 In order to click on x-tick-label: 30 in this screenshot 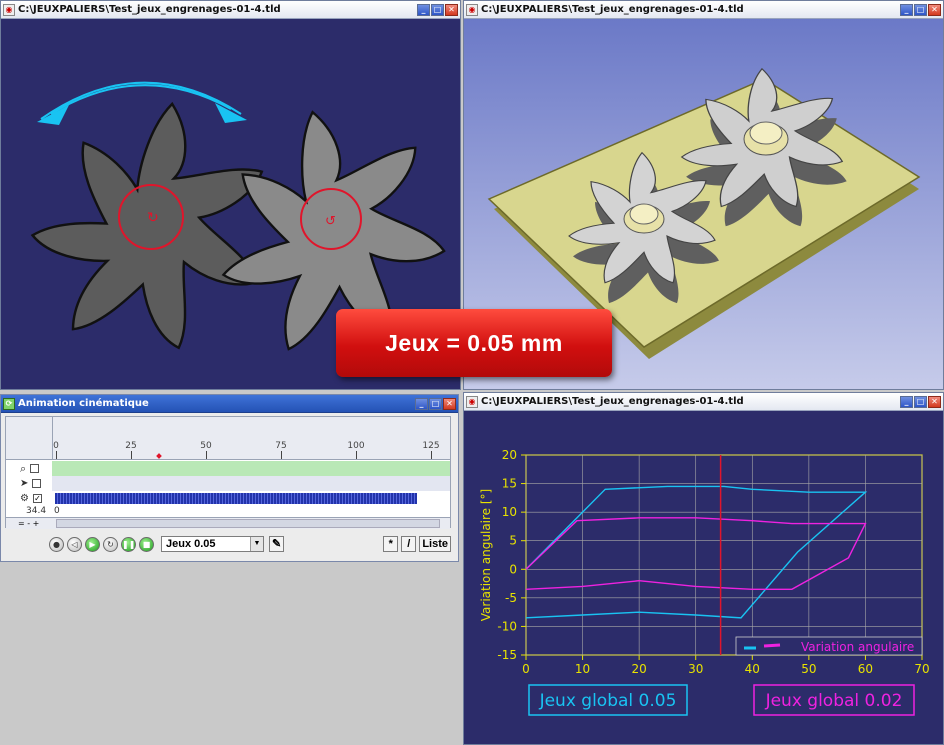, I will do `click(695, 669)`.